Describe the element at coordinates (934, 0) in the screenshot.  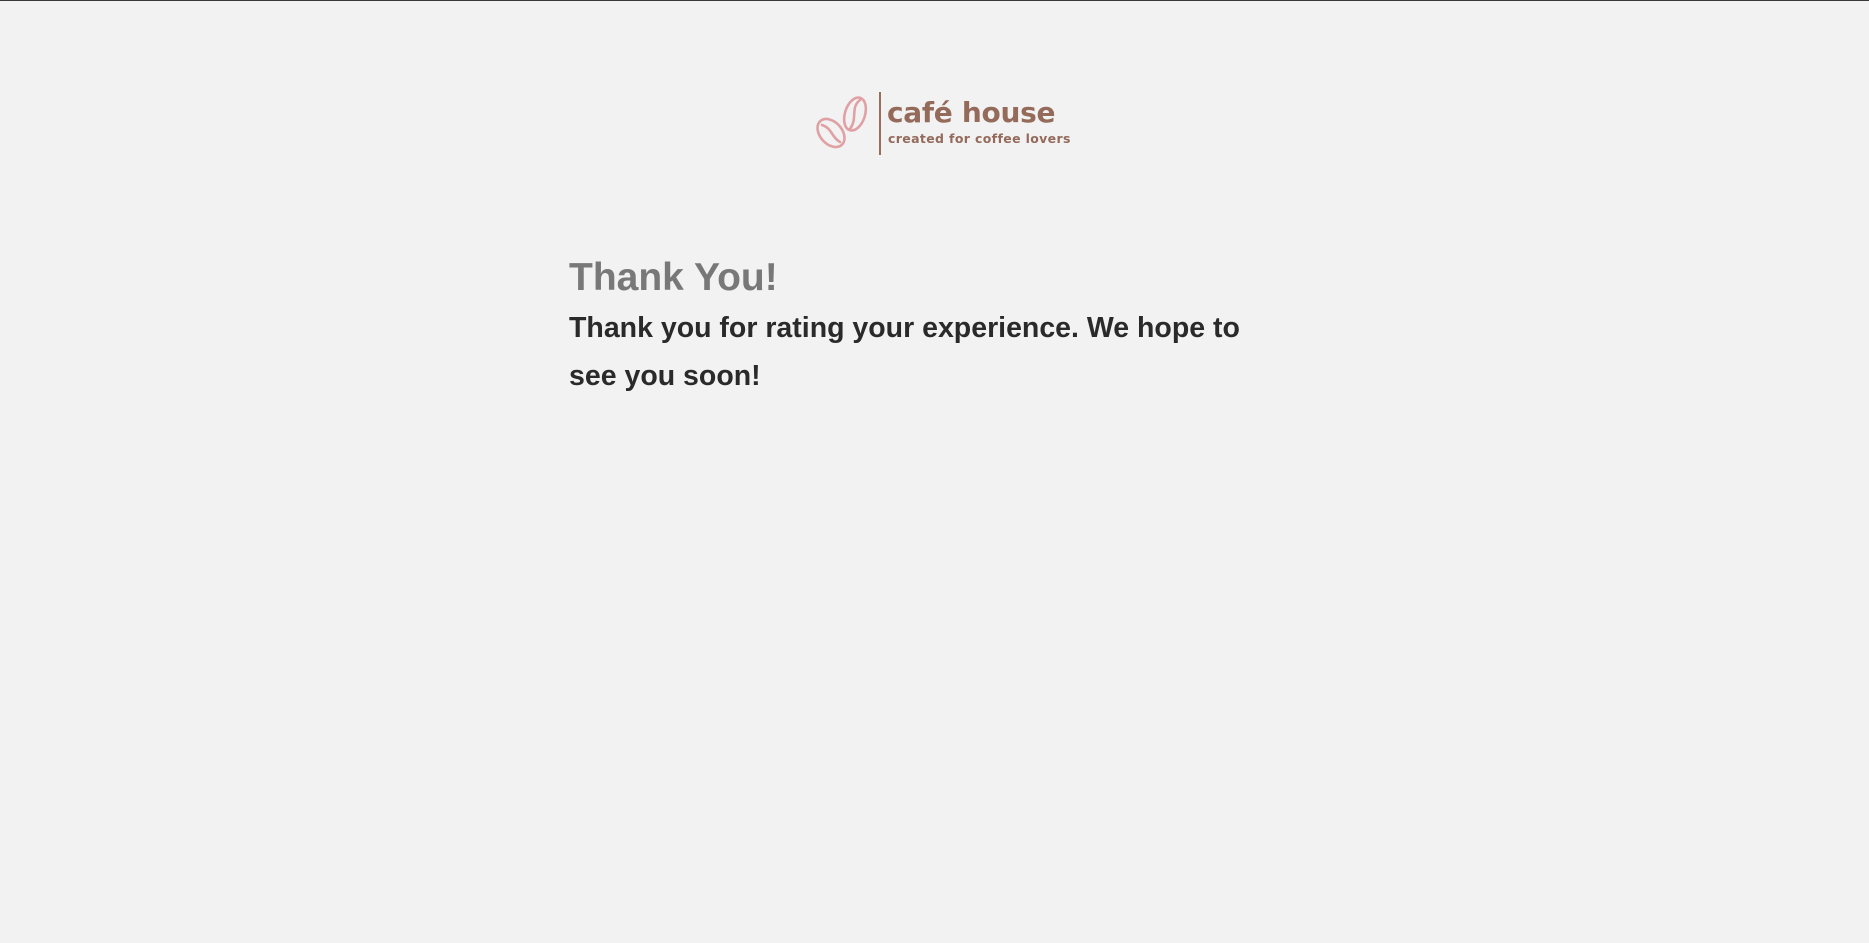
I see `top-border` at that location.